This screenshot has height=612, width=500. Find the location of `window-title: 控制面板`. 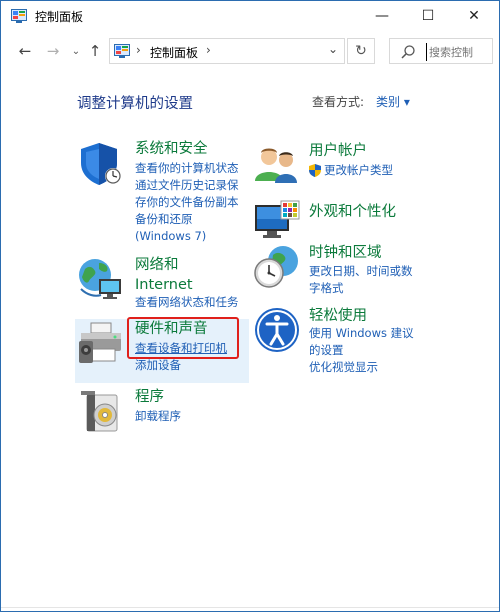

window-title: 控制面板 is located at coordinates (59, 17).